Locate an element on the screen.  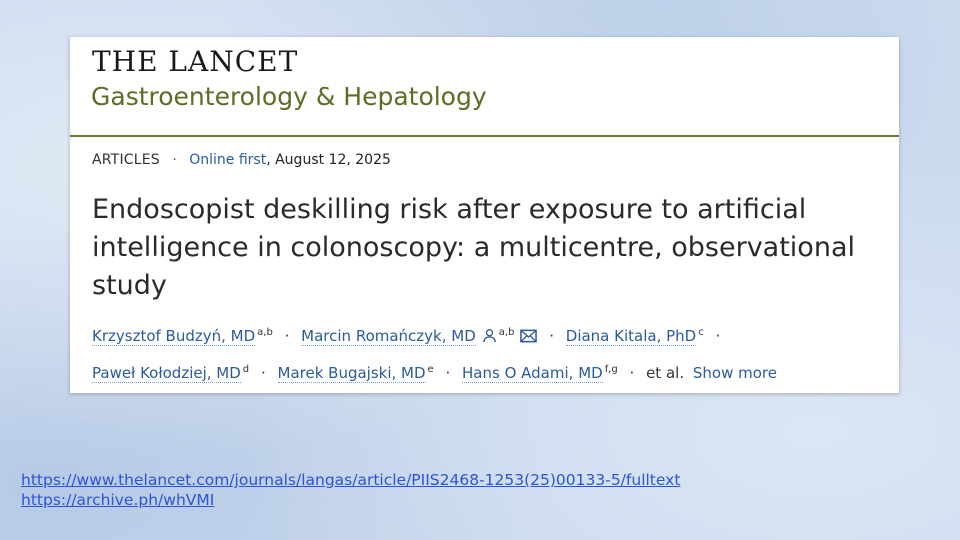
online-first-link: Online first is located at coordinates (227, 160).